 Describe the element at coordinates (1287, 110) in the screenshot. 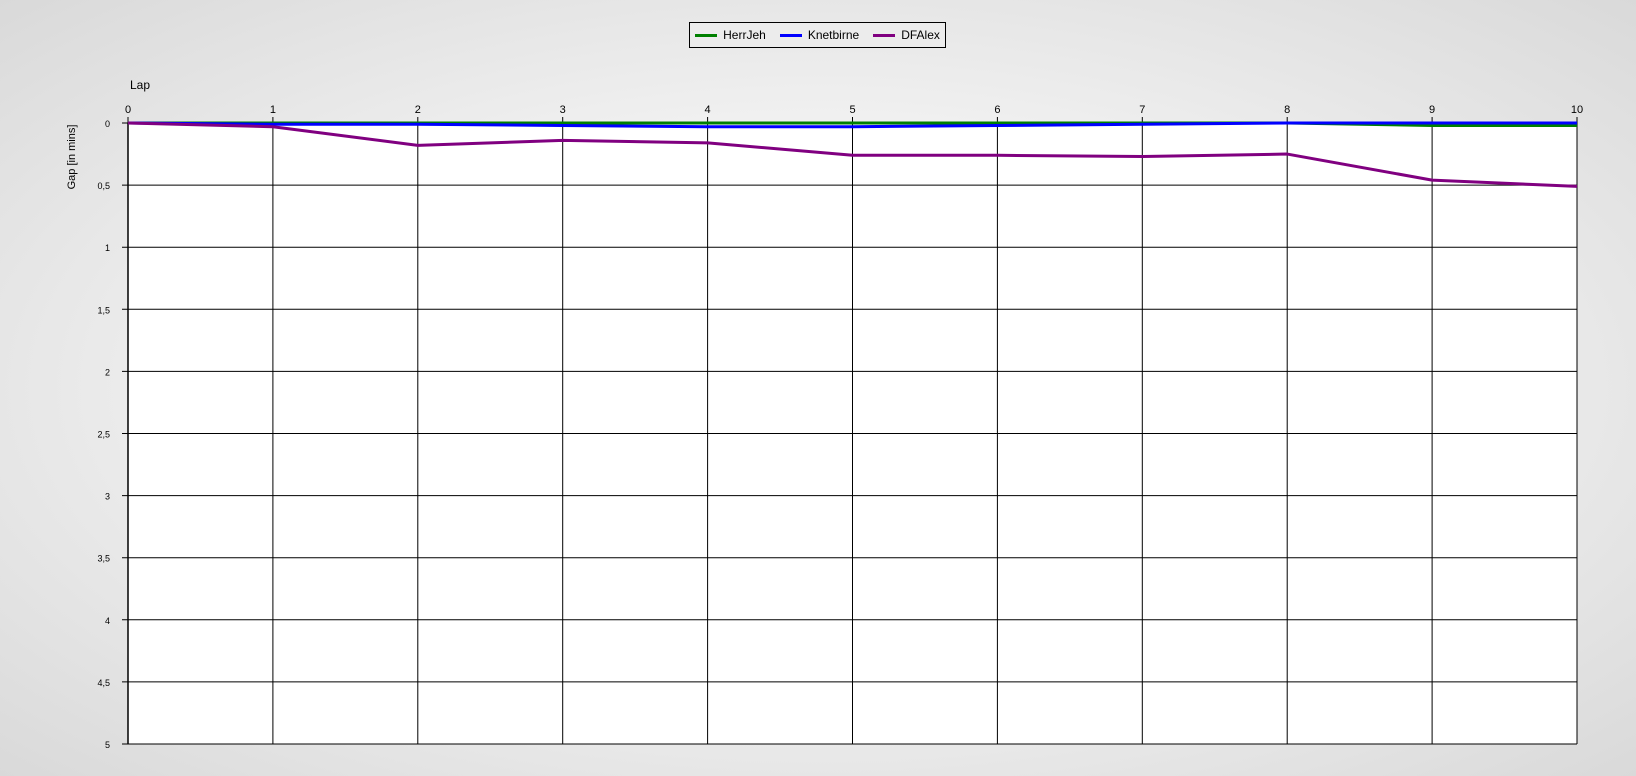

I see `x-tick-label: 8` at that location.